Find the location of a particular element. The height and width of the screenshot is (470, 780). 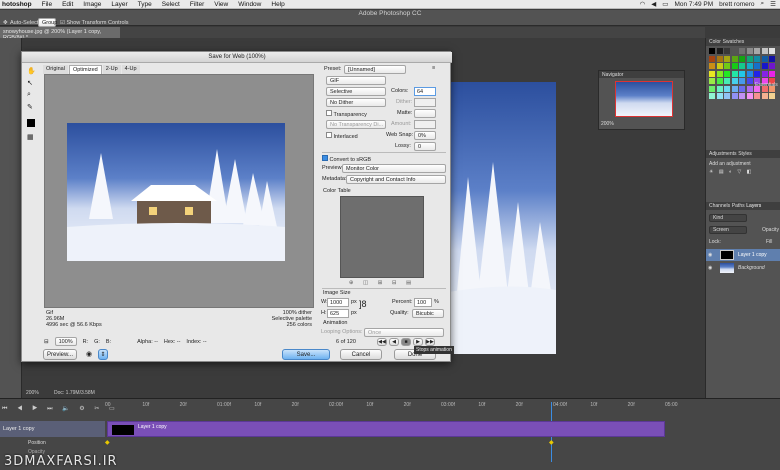

menu-help: Help is located at coordinates (277, 4).